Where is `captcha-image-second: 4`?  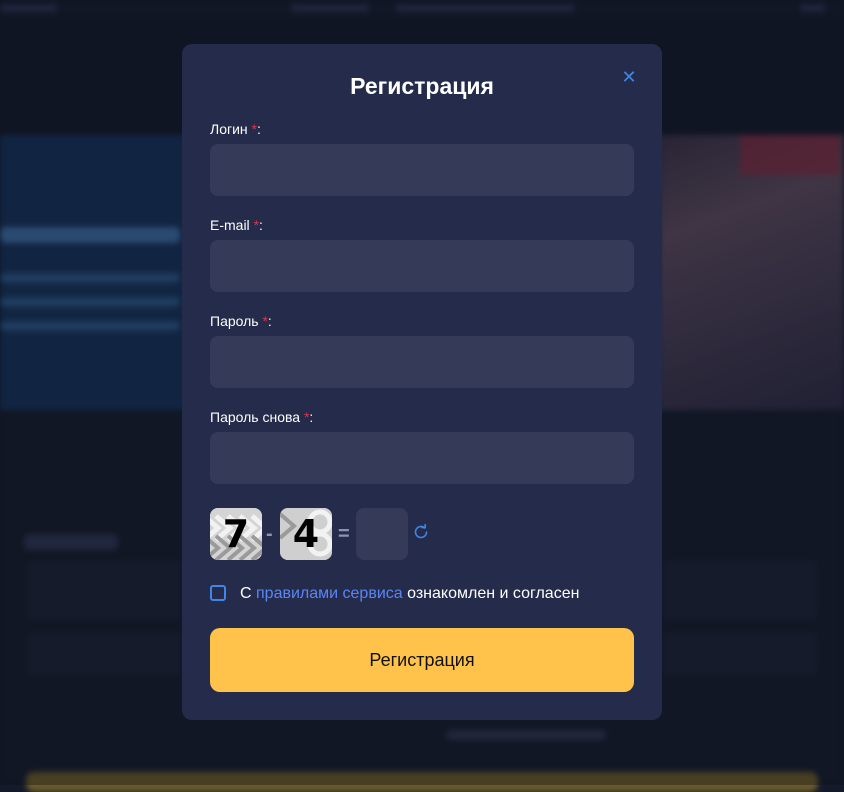 captcha-image-second: 4 is located at coordinates (306, 534).